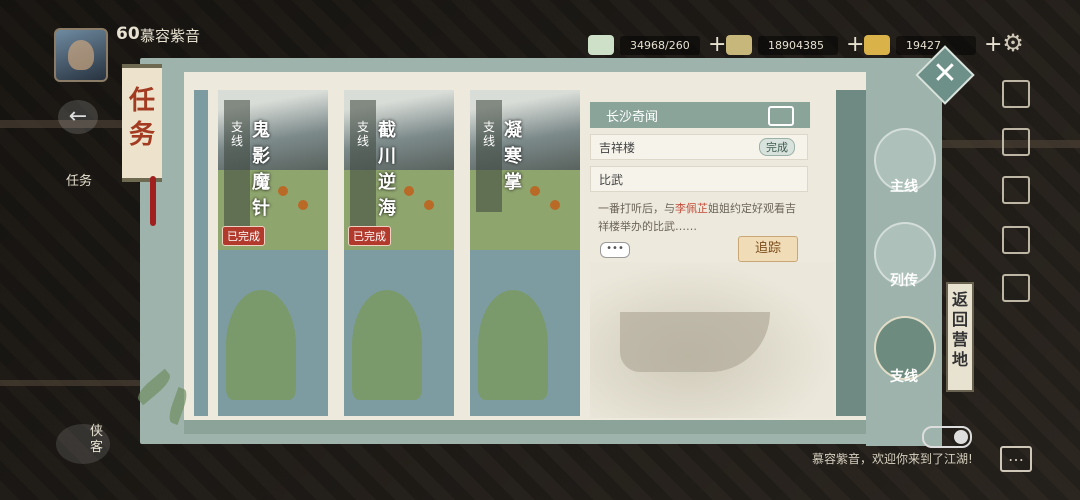 The height and width of the screenshot is (500, 1080). What do you see at coordinates (141, 118) in the screenshot?
I see `panel-title: 任务` at bounding box center [141, 118].